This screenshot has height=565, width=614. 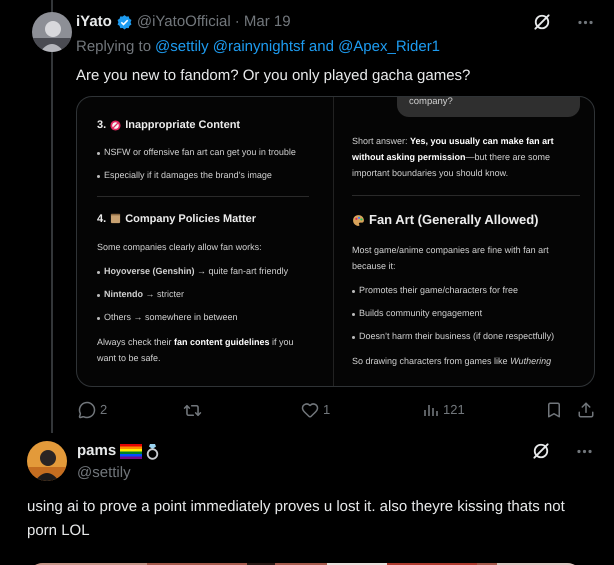 I want to click on section-heading: Inappropriate Content, so click(x=182, y=125).